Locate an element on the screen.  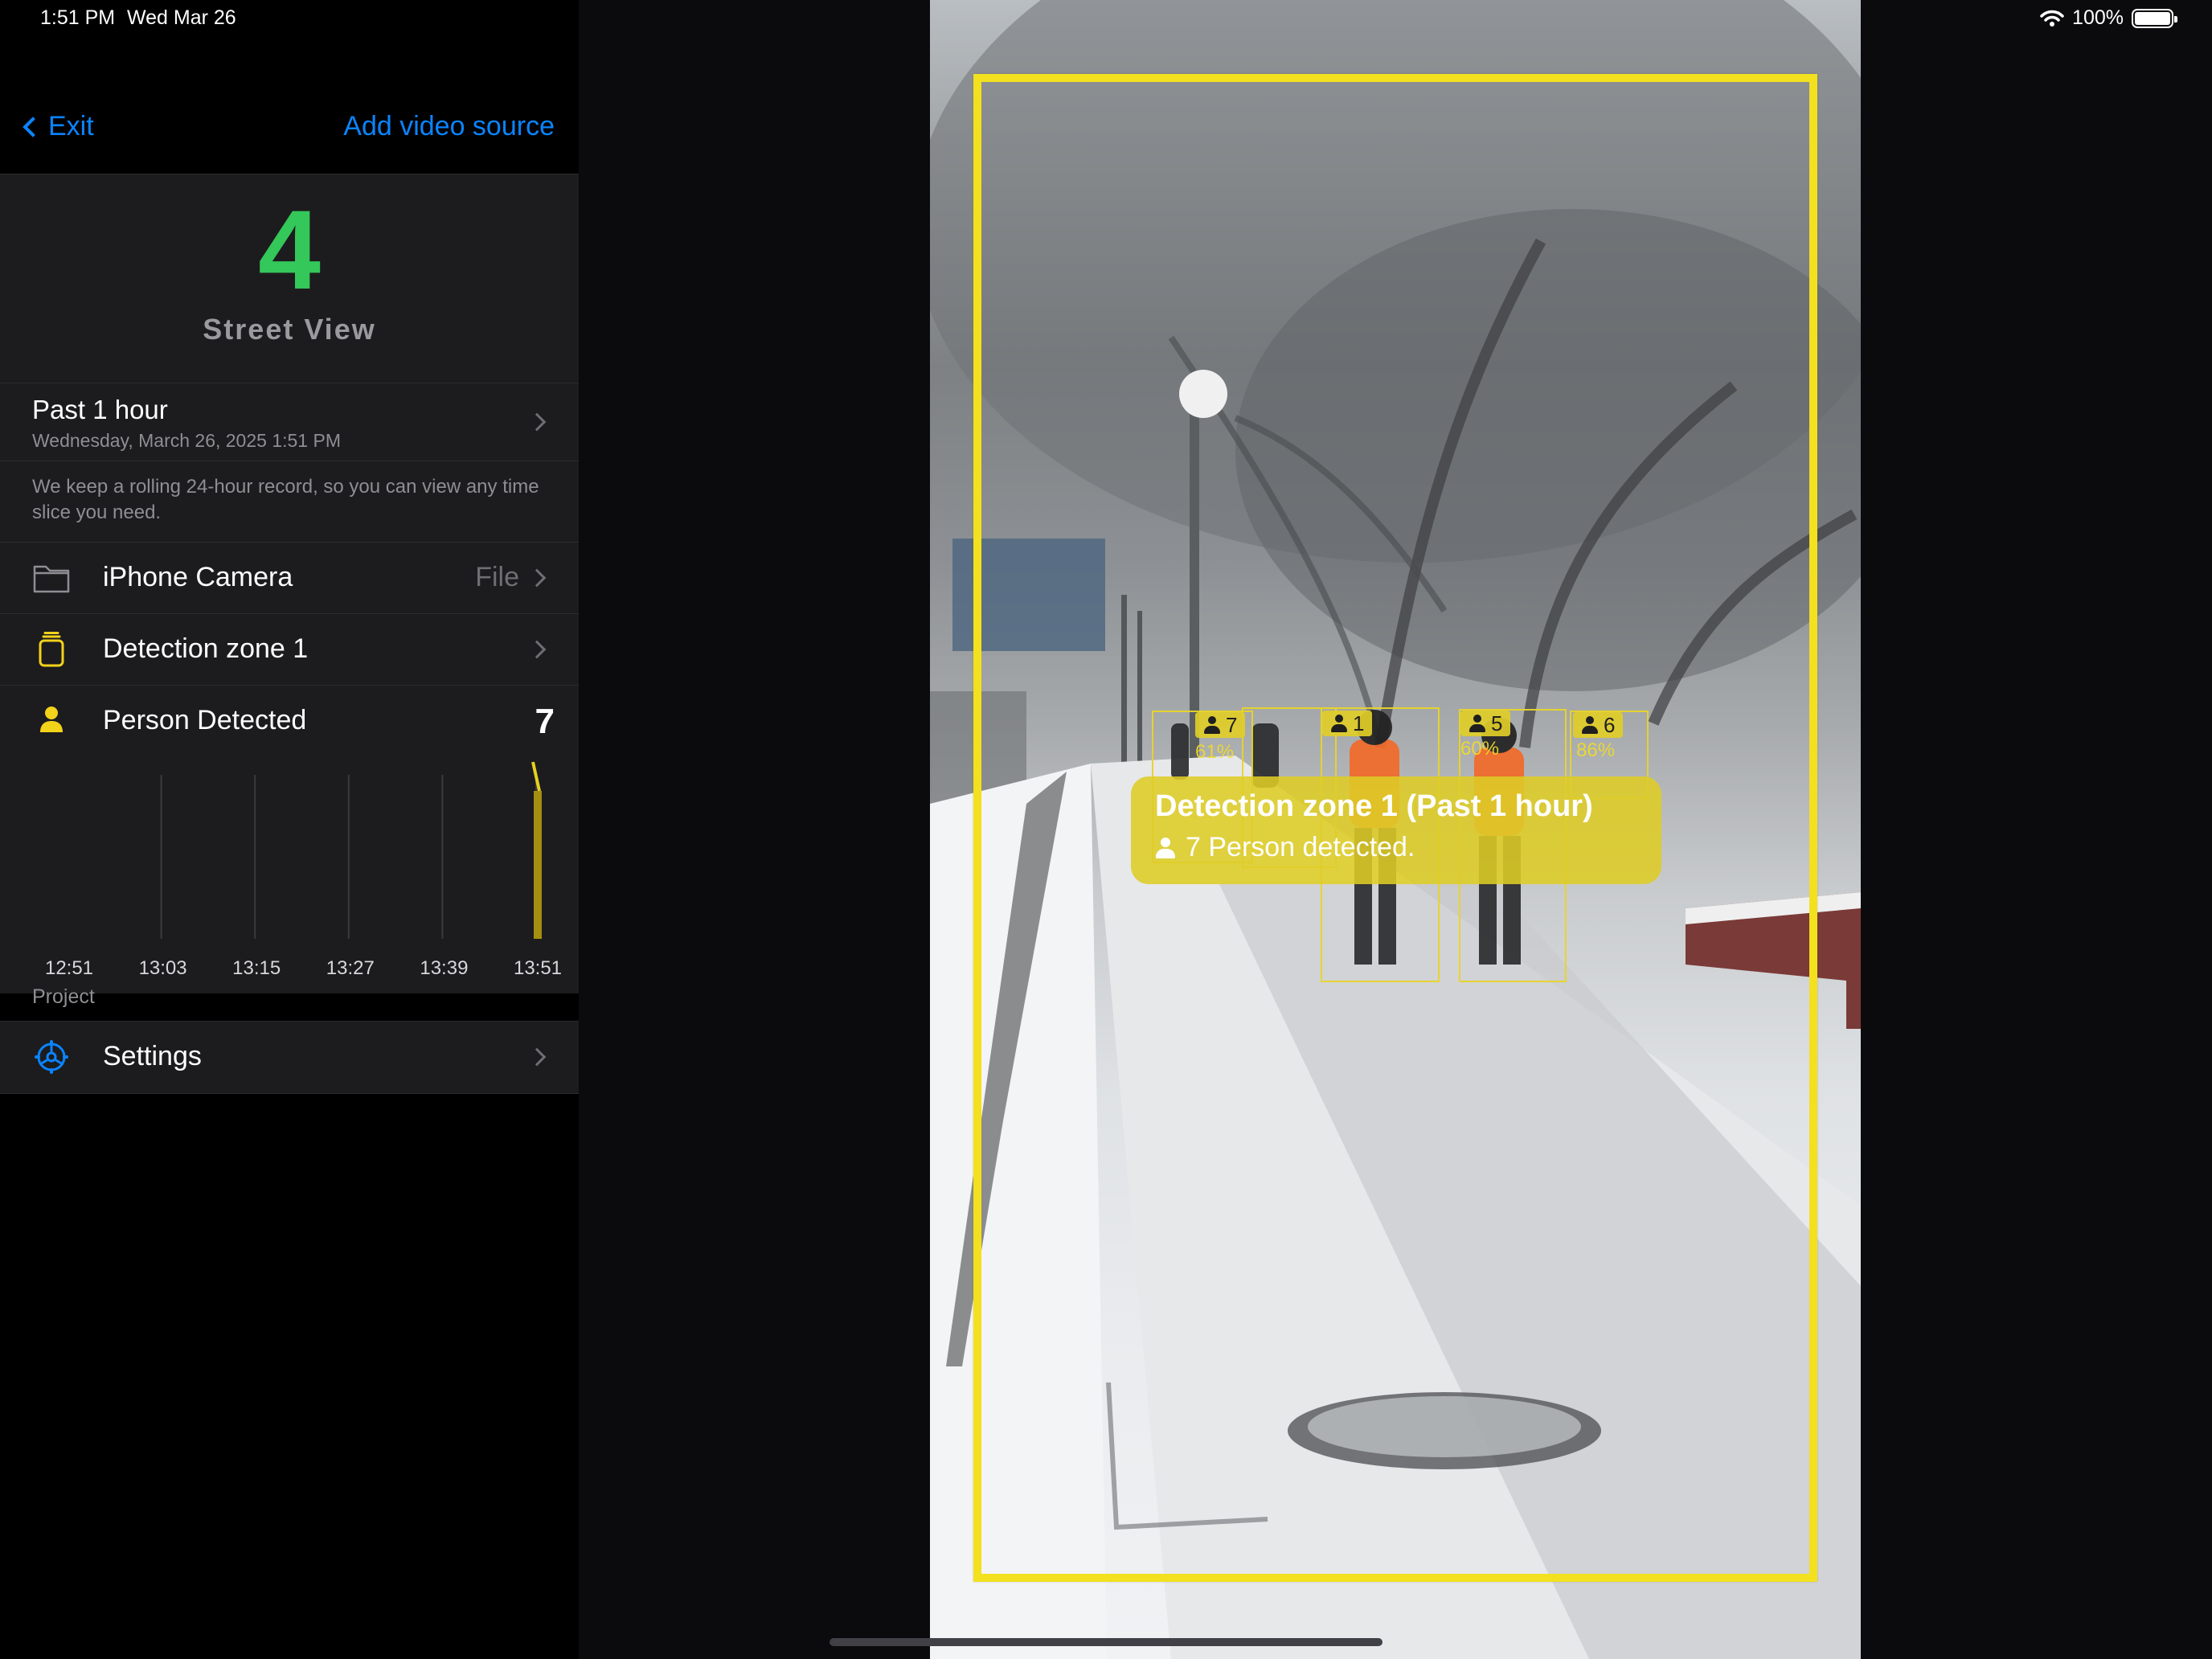
detection-tag: 7 is located at coordinates (1220, 725).